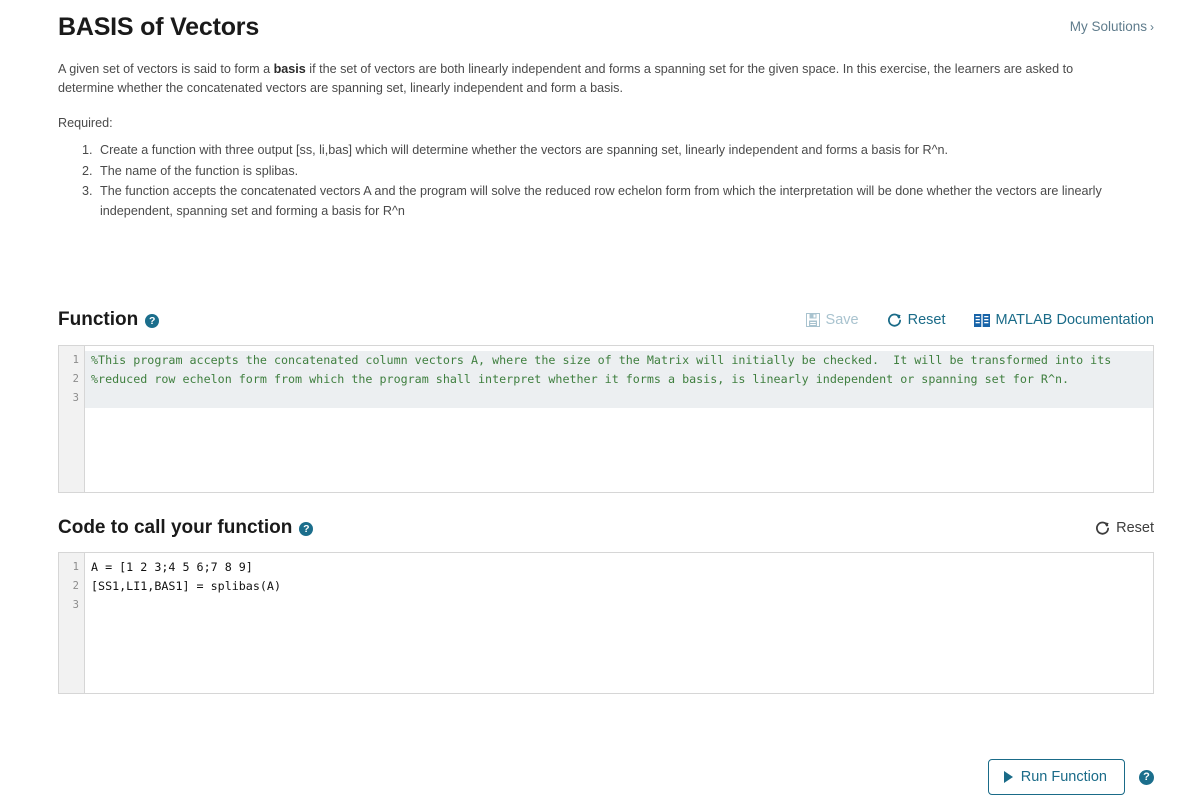 The image size is (1200, 807). I want to click on matlab-documentation-button: MATLAB Documentation, so click(1064, 320).